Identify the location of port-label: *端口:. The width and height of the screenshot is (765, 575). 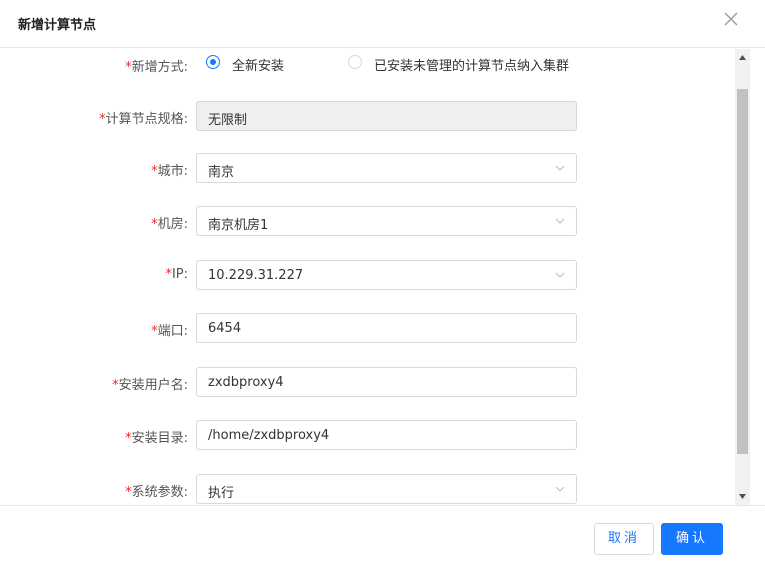
(169, 331).